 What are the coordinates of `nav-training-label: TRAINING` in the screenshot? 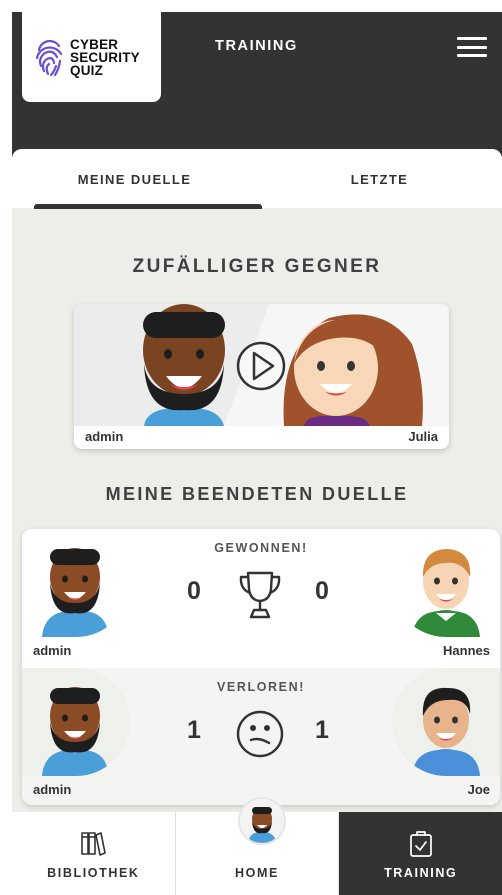 It's located at (421, 873).